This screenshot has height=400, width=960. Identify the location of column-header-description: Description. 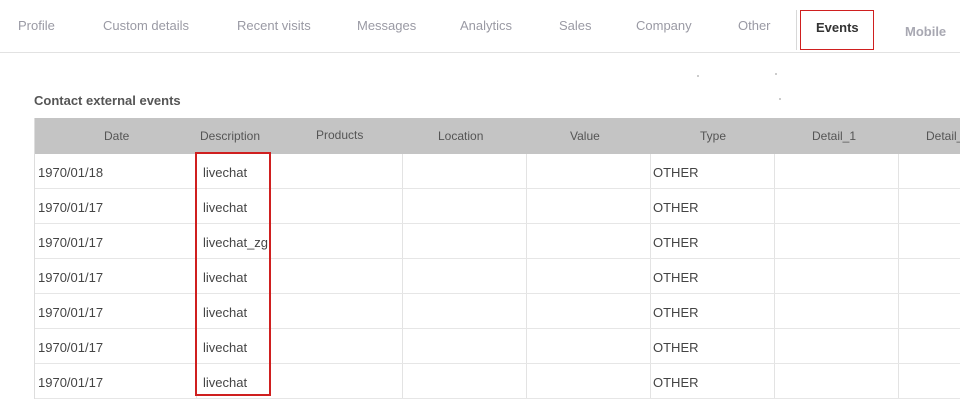
(230, 136).